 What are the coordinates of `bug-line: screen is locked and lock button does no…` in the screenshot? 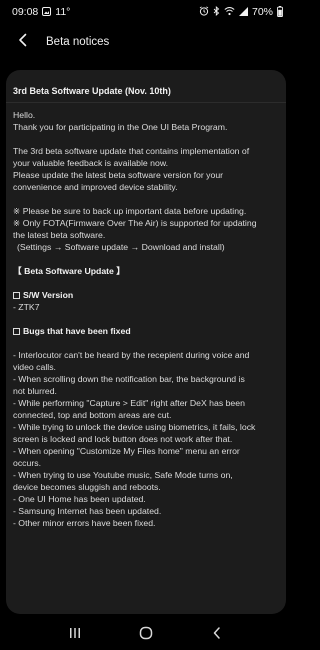 It's located at (123, 439).